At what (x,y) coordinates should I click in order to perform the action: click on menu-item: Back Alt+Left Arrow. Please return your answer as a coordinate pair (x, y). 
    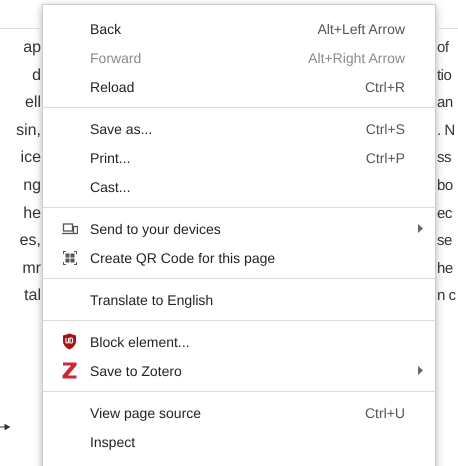
    Looking at the image, I should click on (239, 28).